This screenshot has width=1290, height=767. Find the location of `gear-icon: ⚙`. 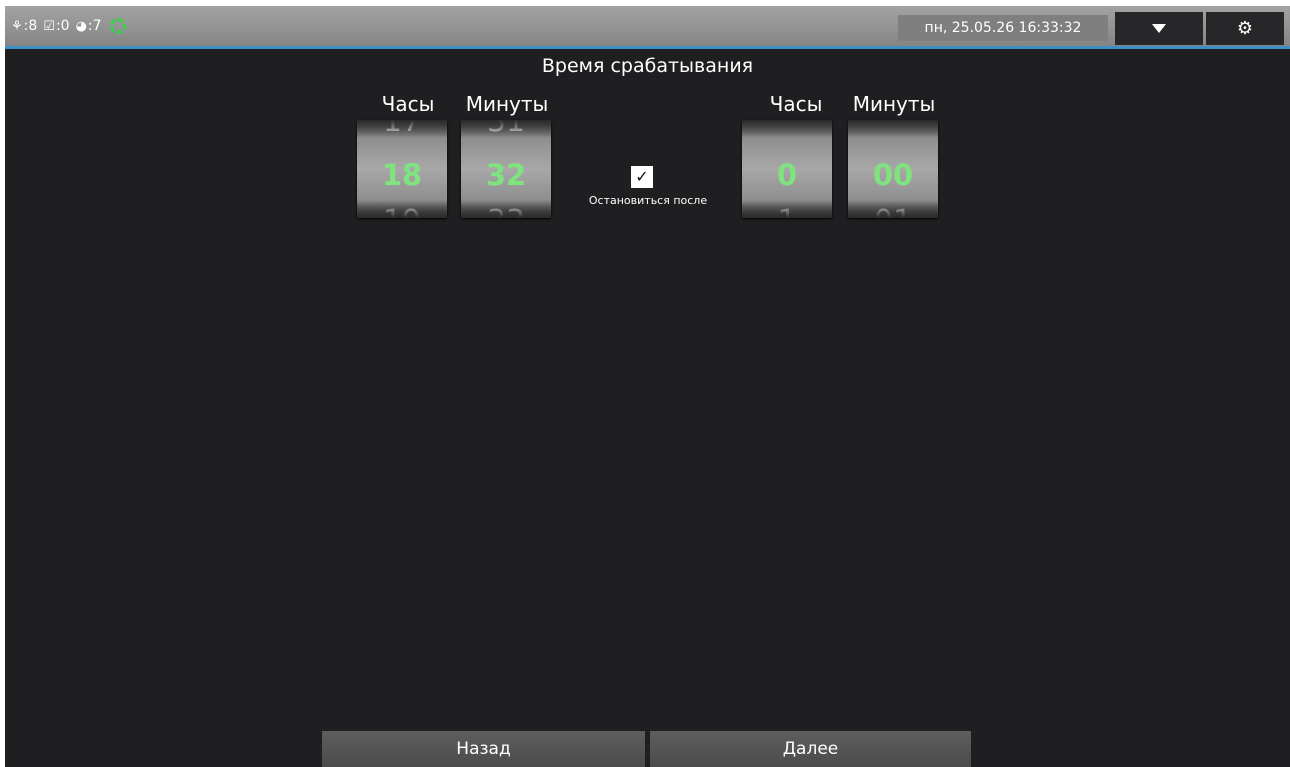

gear-icon: ⚙ is located at coordinates (1245, 28).